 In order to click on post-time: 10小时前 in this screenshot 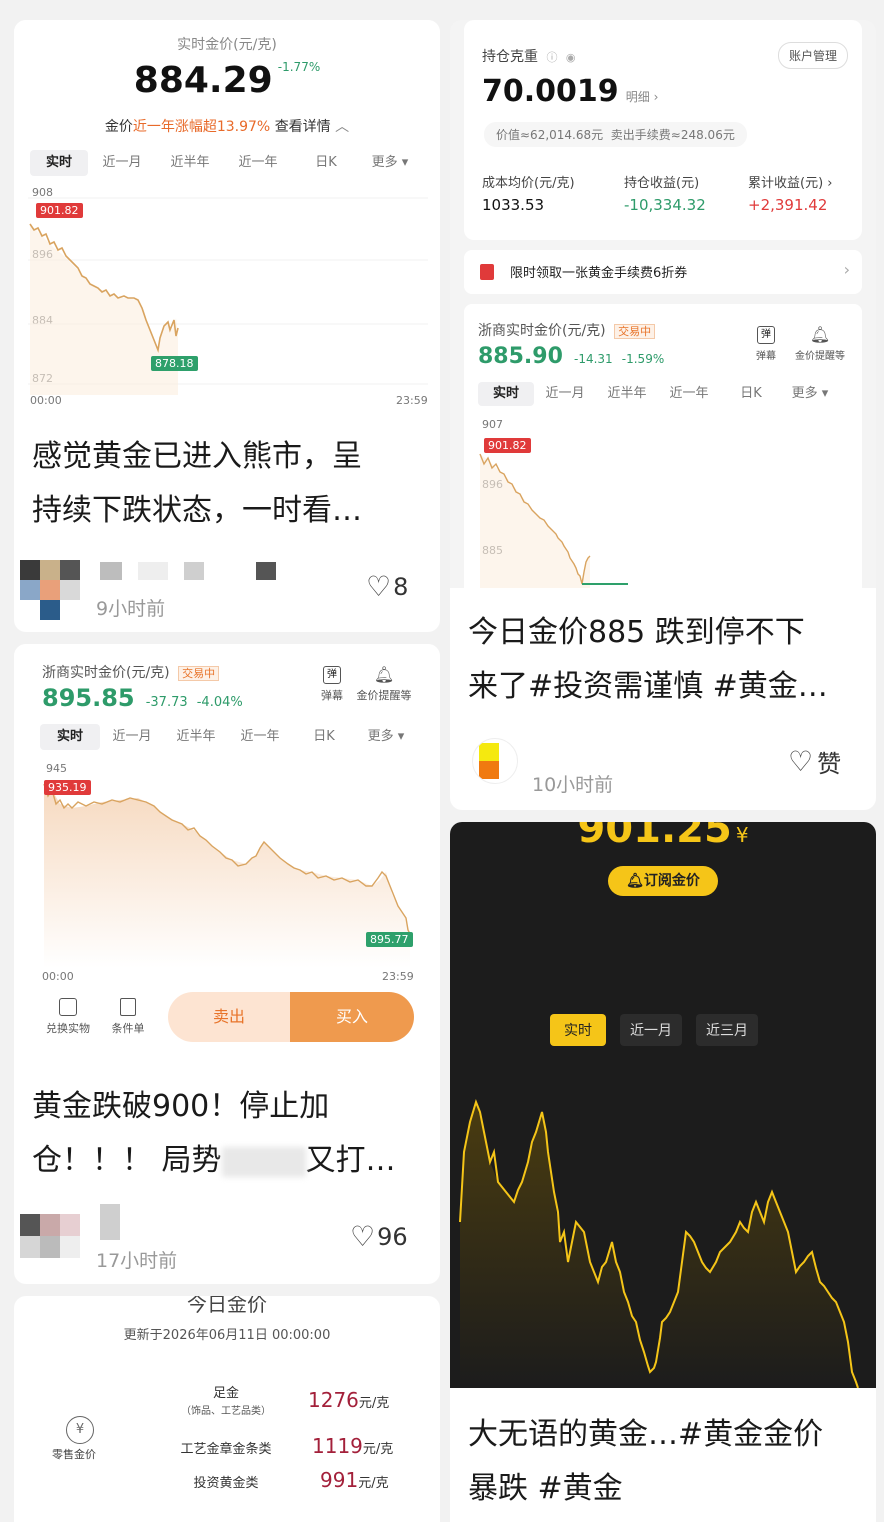, I will do `click(573, 785)`.